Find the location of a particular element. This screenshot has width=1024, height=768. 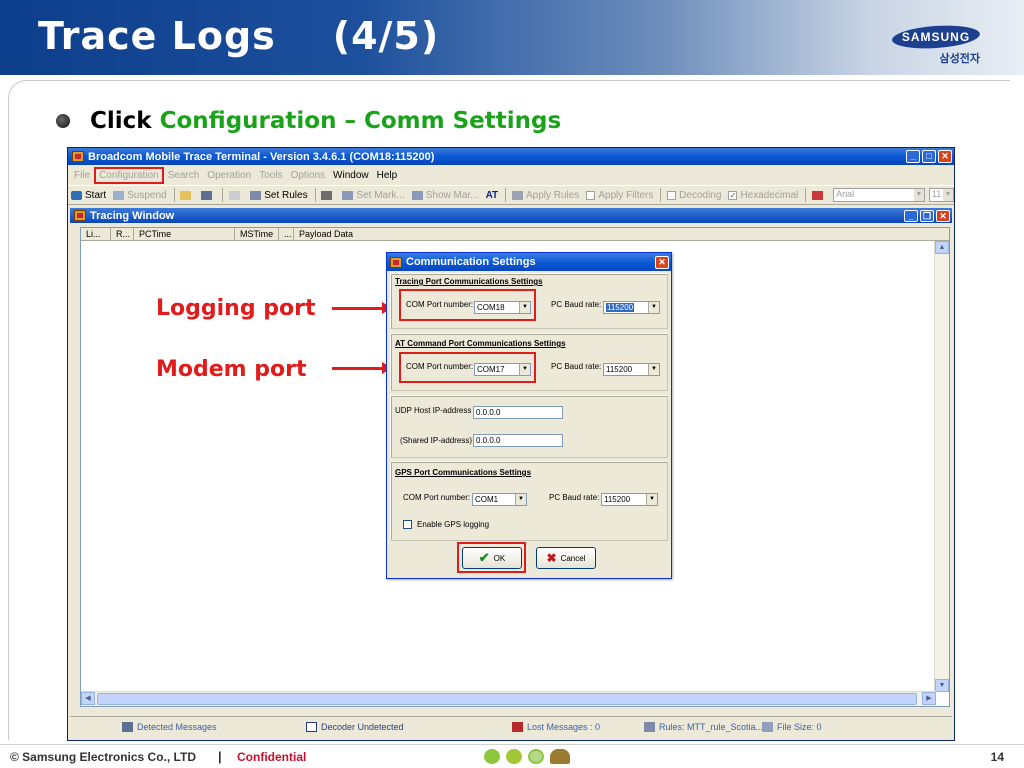

gps-com-value: COM1 is located at coordinates (487, 499).